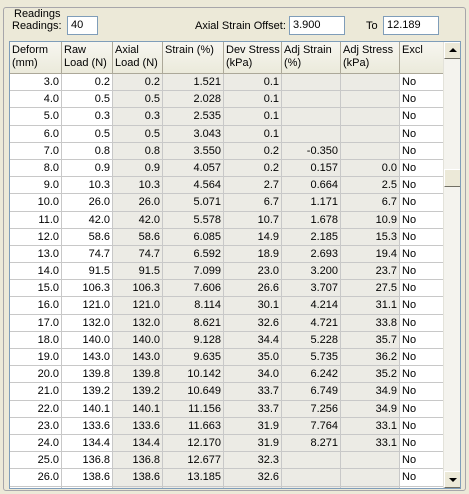  I want to click on cell-deform: 17.0, so click(36, 323).